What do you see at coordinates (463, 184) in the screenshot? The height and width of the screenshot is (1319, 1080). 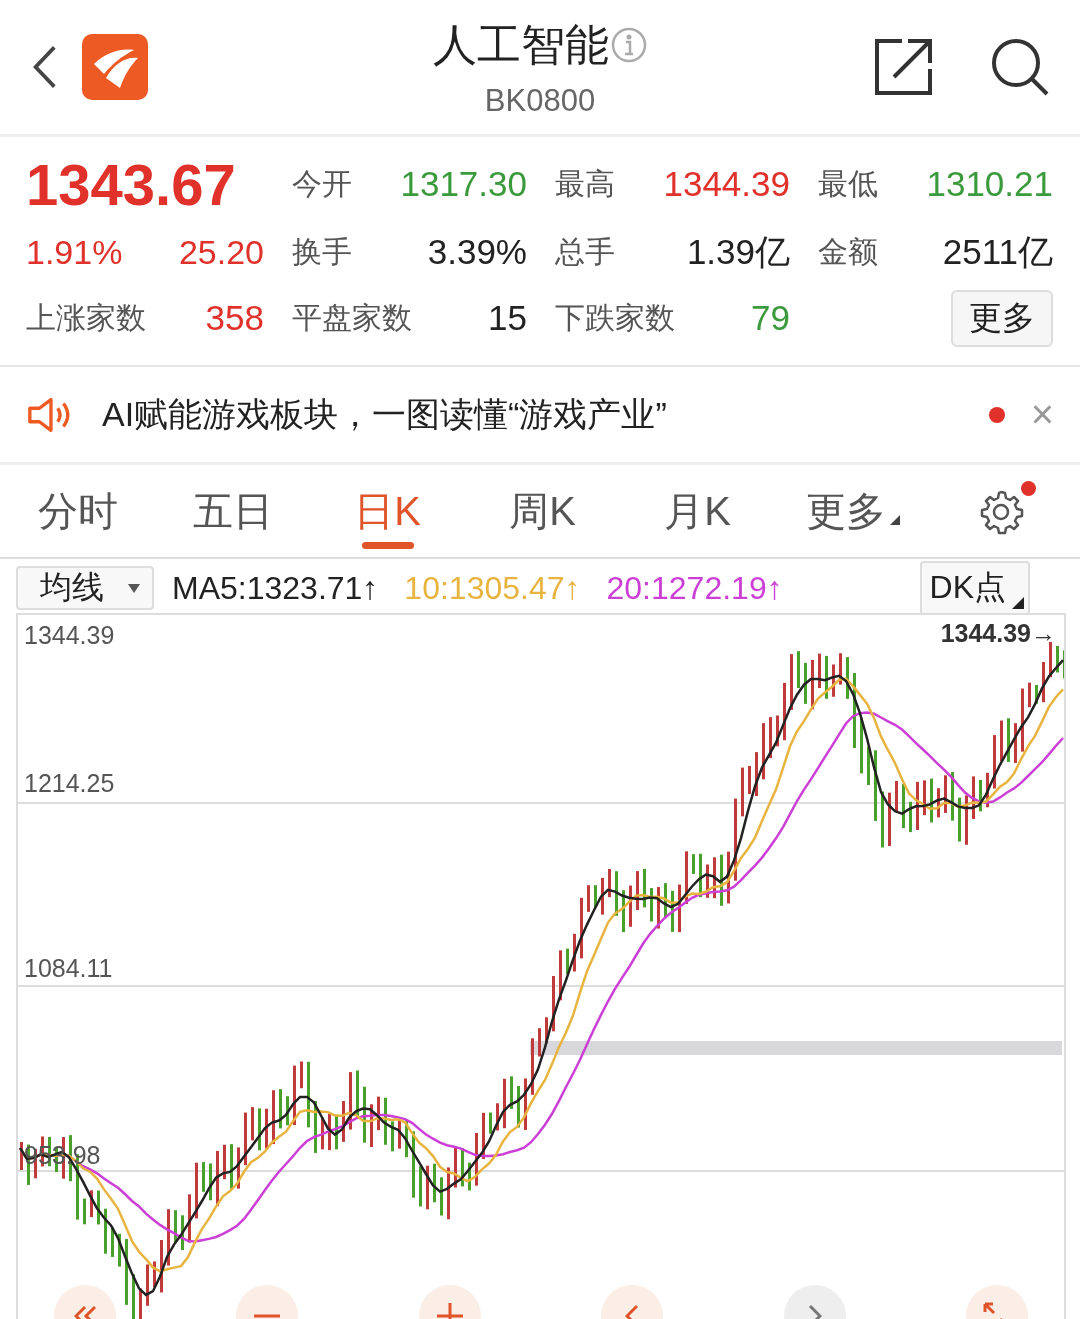 I see `field-value: 1317.30` at bounding box center [463, 184].